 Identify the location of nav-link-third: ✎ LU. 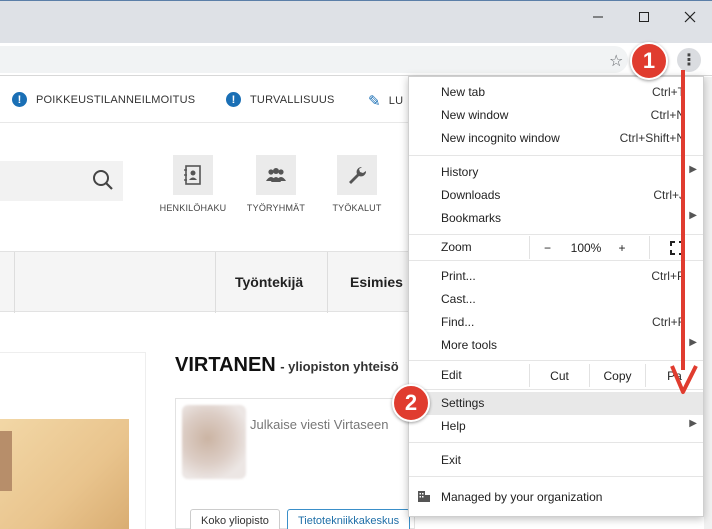
(385, 101).